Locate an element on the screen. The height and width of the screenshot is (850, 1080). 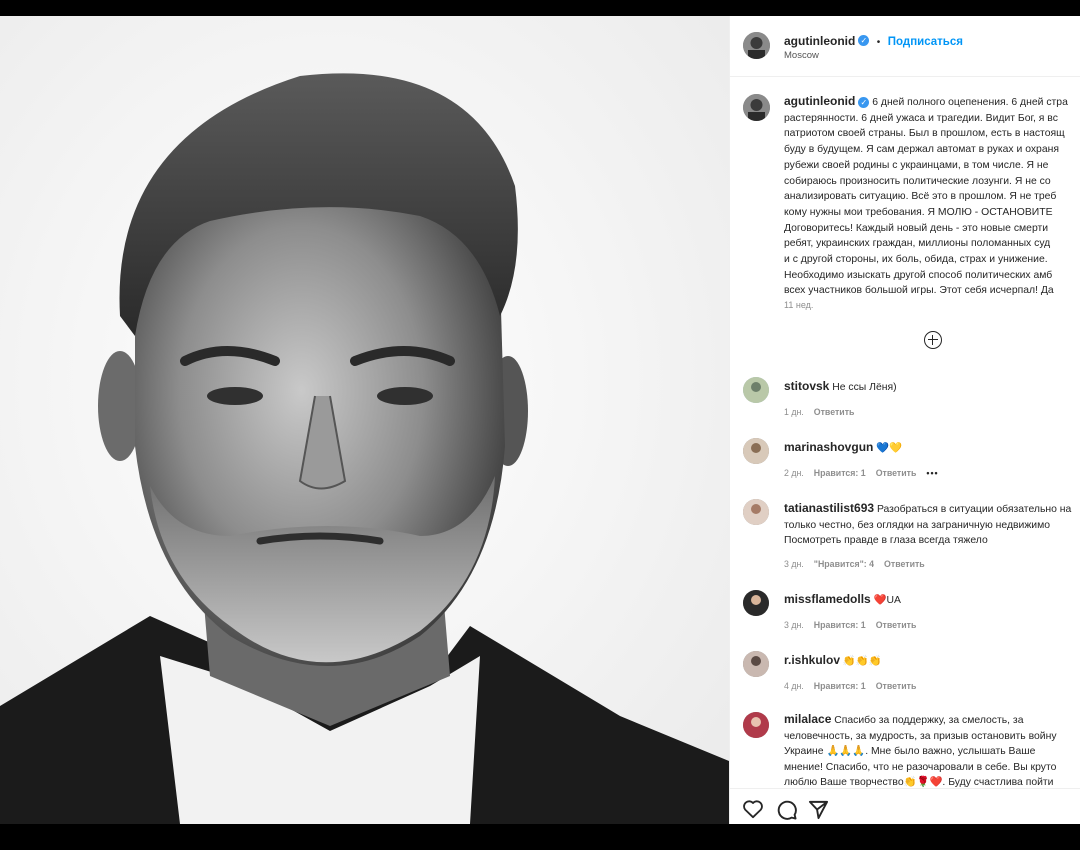
more-options-icon: ••• is located at coordinates (932, 473).